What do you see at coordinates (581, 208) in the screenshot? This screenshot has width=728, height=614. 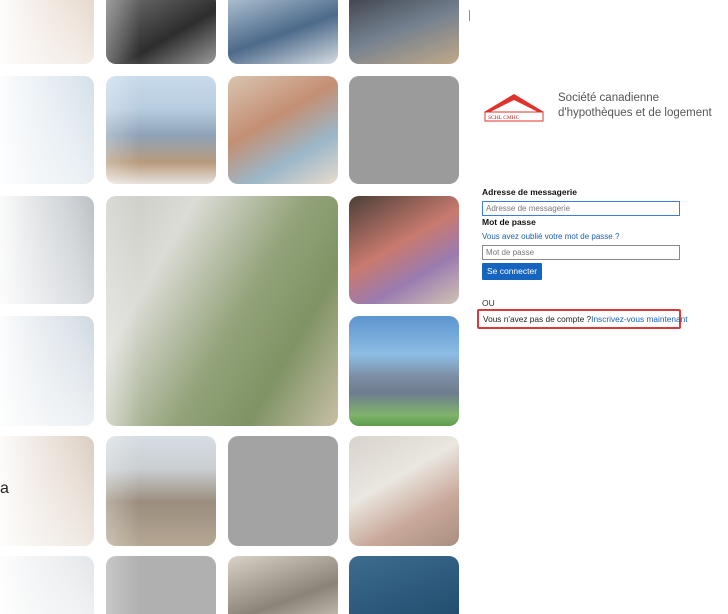 I see `email-field: Adresse de messagerie` at bounding box center [581, 208].